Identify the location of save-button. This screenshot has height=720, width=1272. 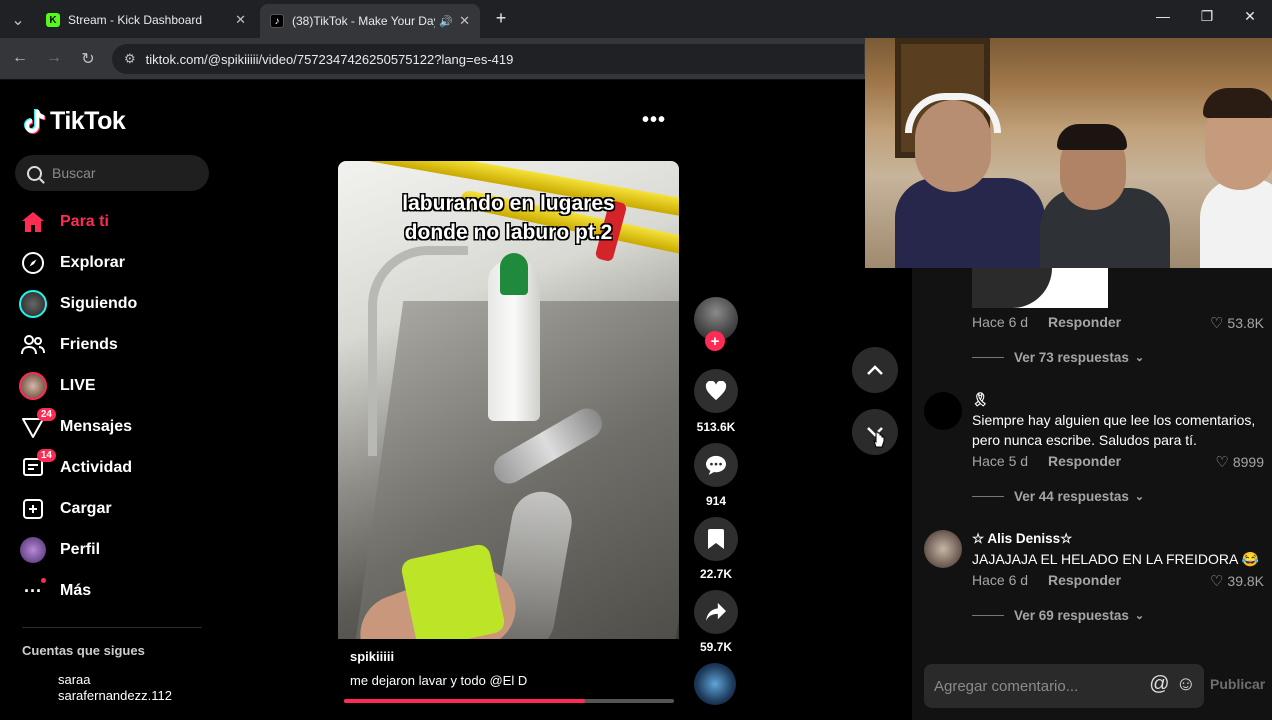
(716, 539).